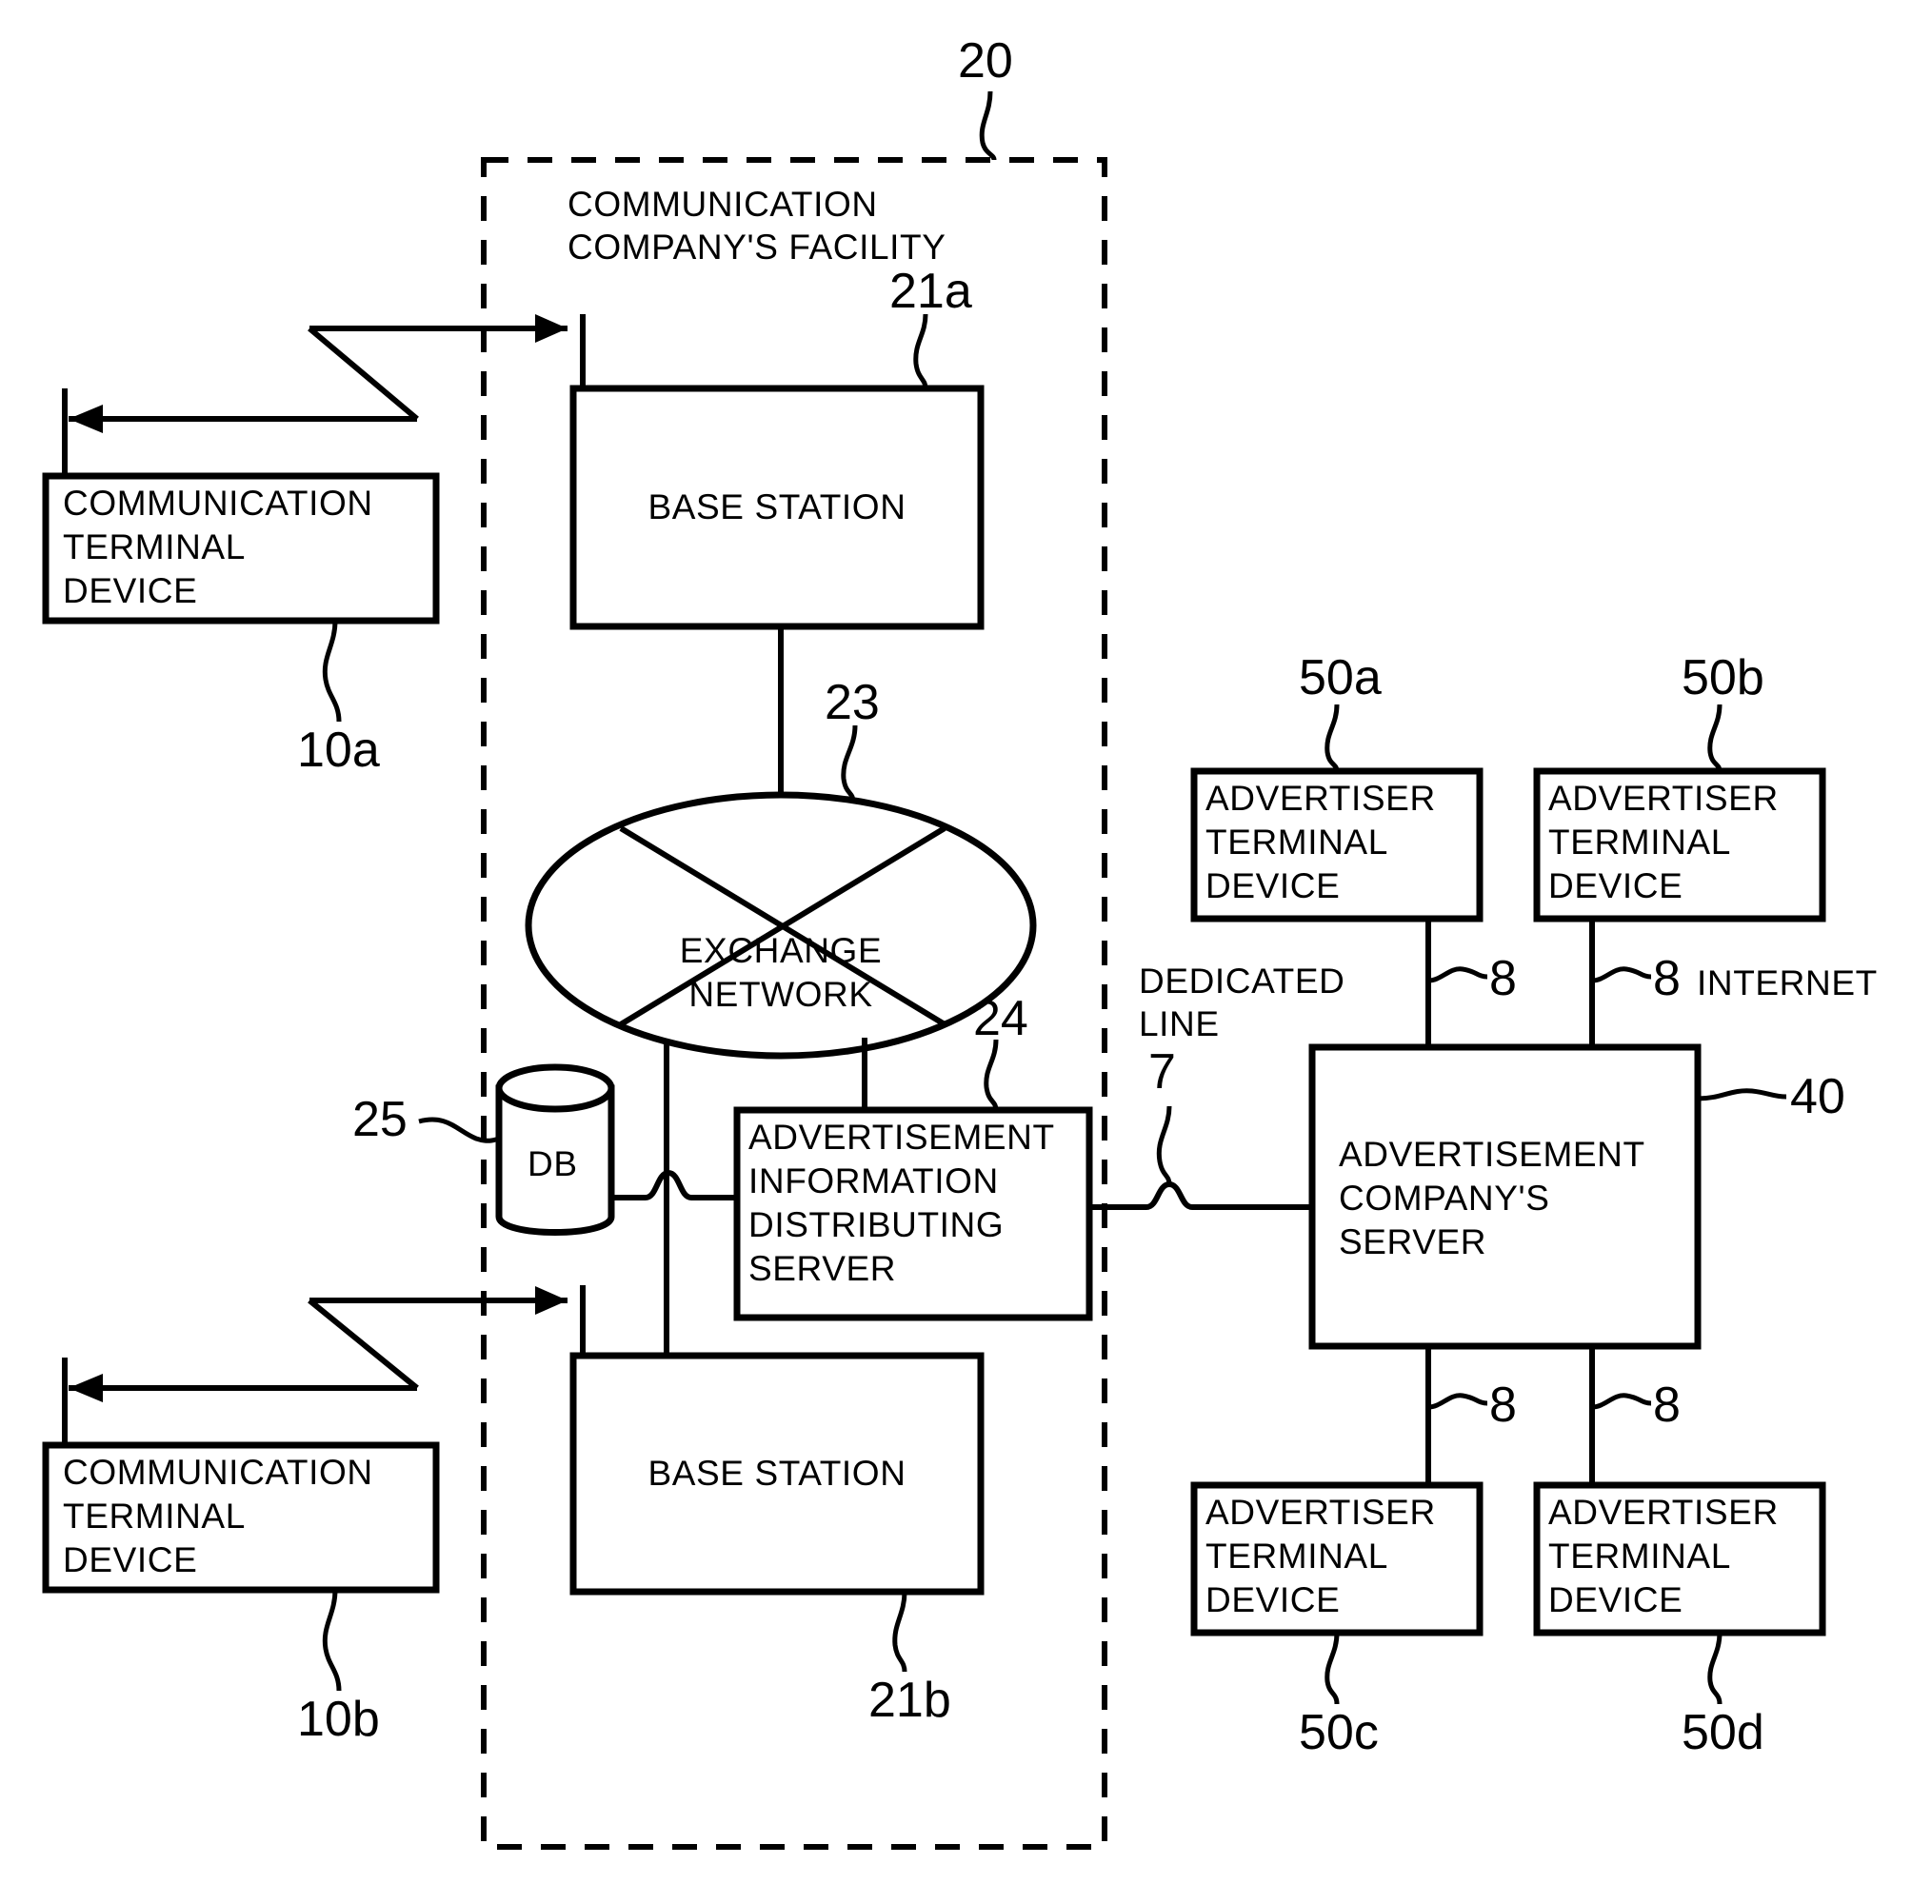 The height and width of the screenshot is (1904, 1932). Describe the element at coordinates (553, 1163) in the screenshot. I see `database-label: DB` at that location.